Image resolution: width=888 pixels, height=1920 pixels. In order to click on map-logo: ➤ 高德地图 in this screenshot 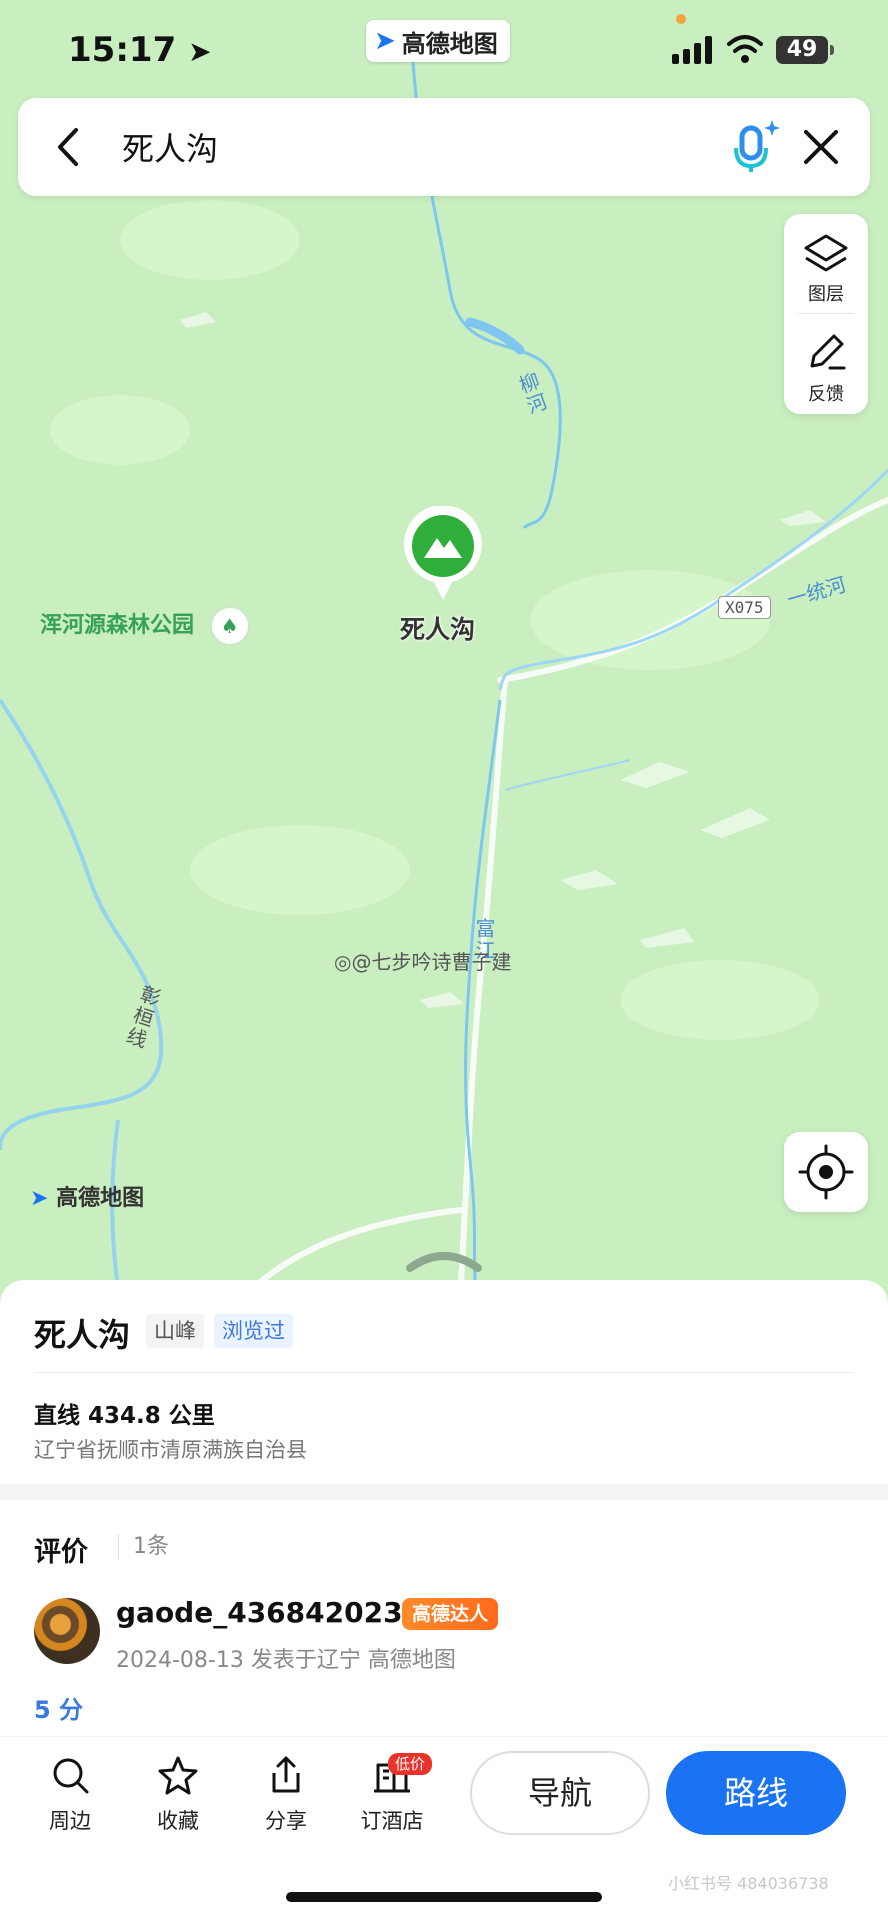, I will do `click(87, 1198)`.